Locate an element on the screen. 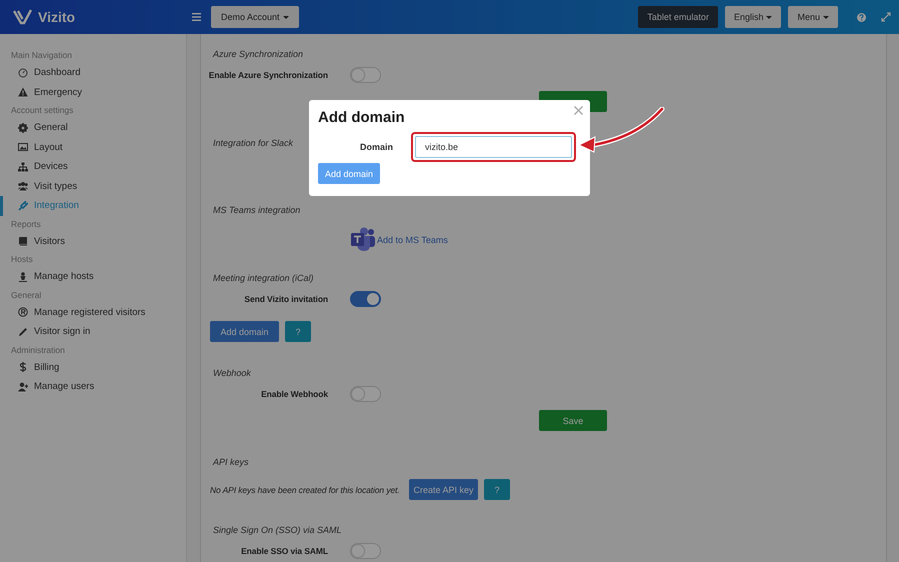  sidebar-item: Visitor sign in is located at coordinates (93, 332).